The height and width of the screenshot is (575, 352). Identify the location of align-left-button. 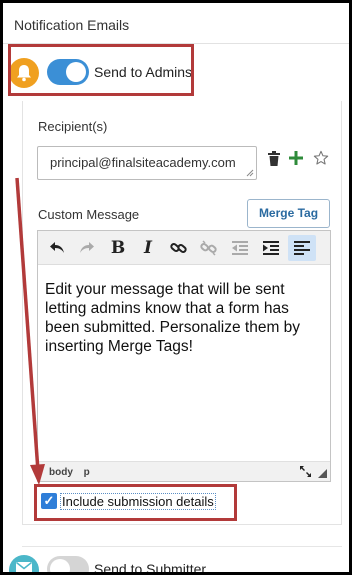
(302, 248).